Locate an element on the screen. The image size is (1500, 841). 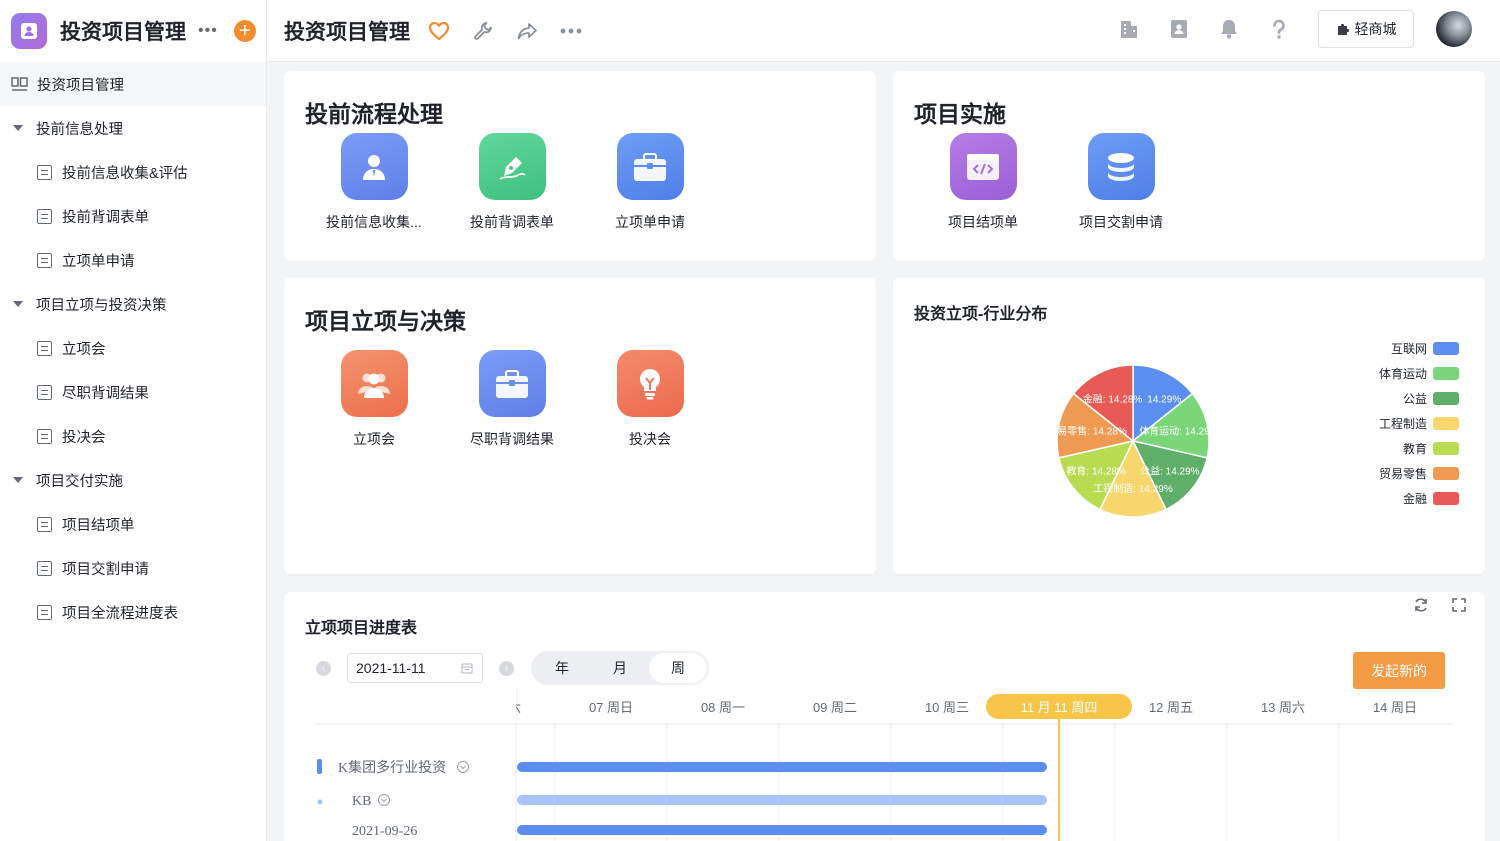
tile-background-form: 投前背调表单 is located at coordinates (512, 182).